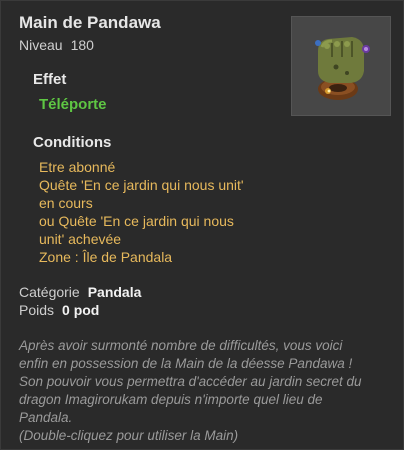  I want to click on condition-line: Zone : Île de Pandala, so click(106, 257).